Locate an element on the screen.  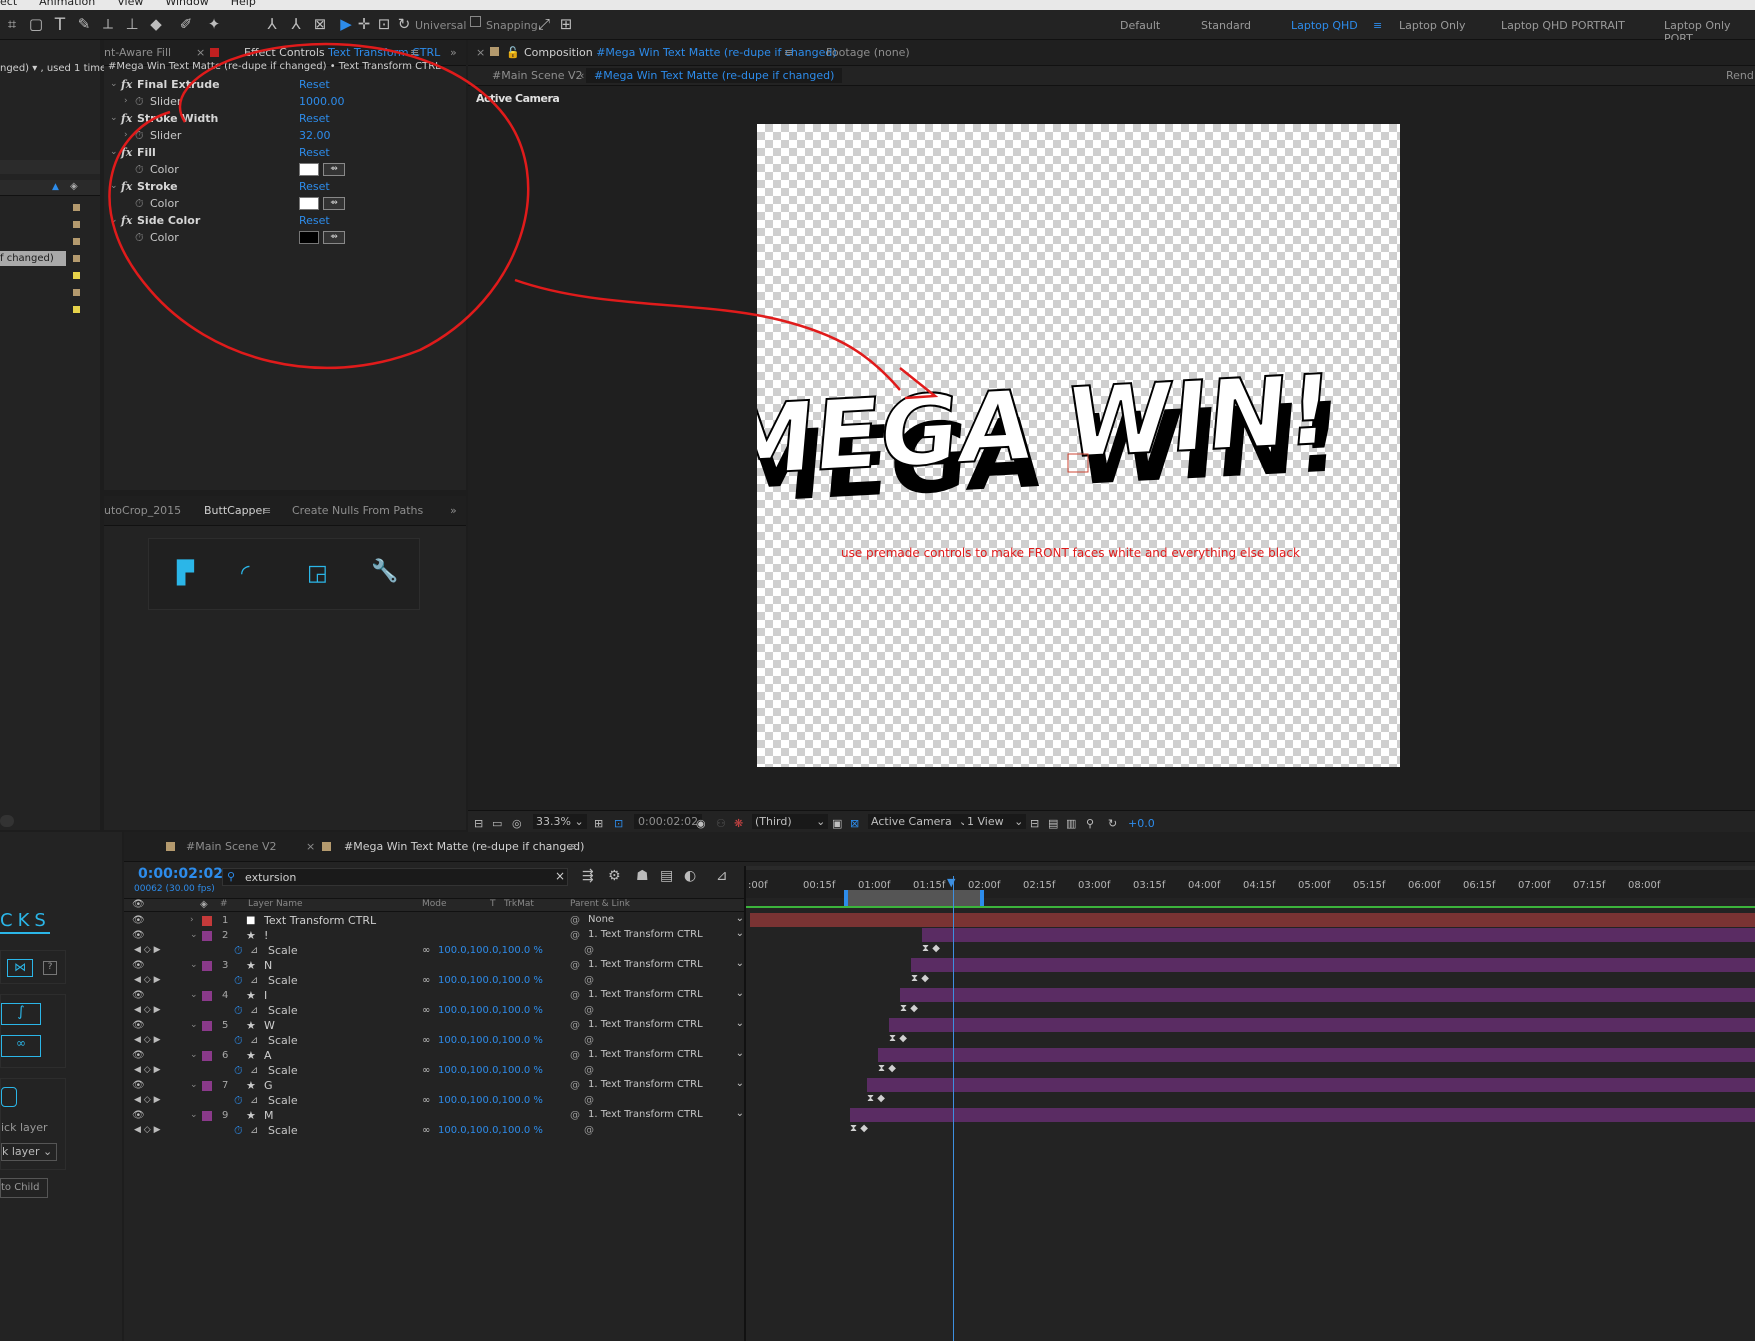
tab-content-aware-fill: nt-Aware Fill is located at coordinates (137, 52).